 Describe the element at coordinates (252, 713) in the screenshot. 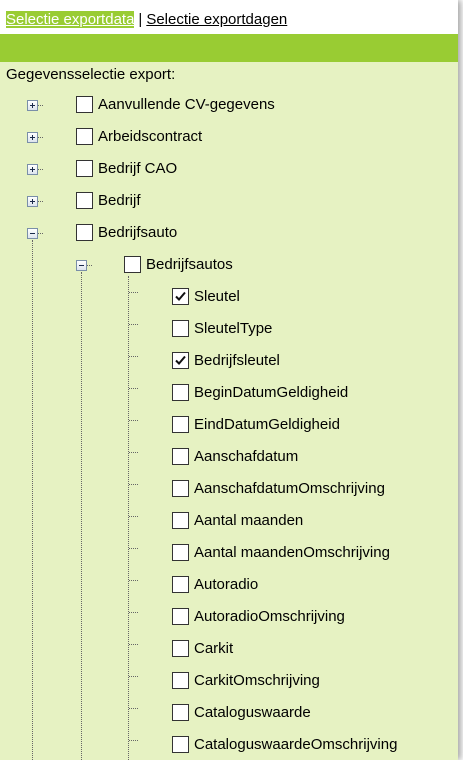

I see `tree-item-label: Cataloguswaarde` at that location.